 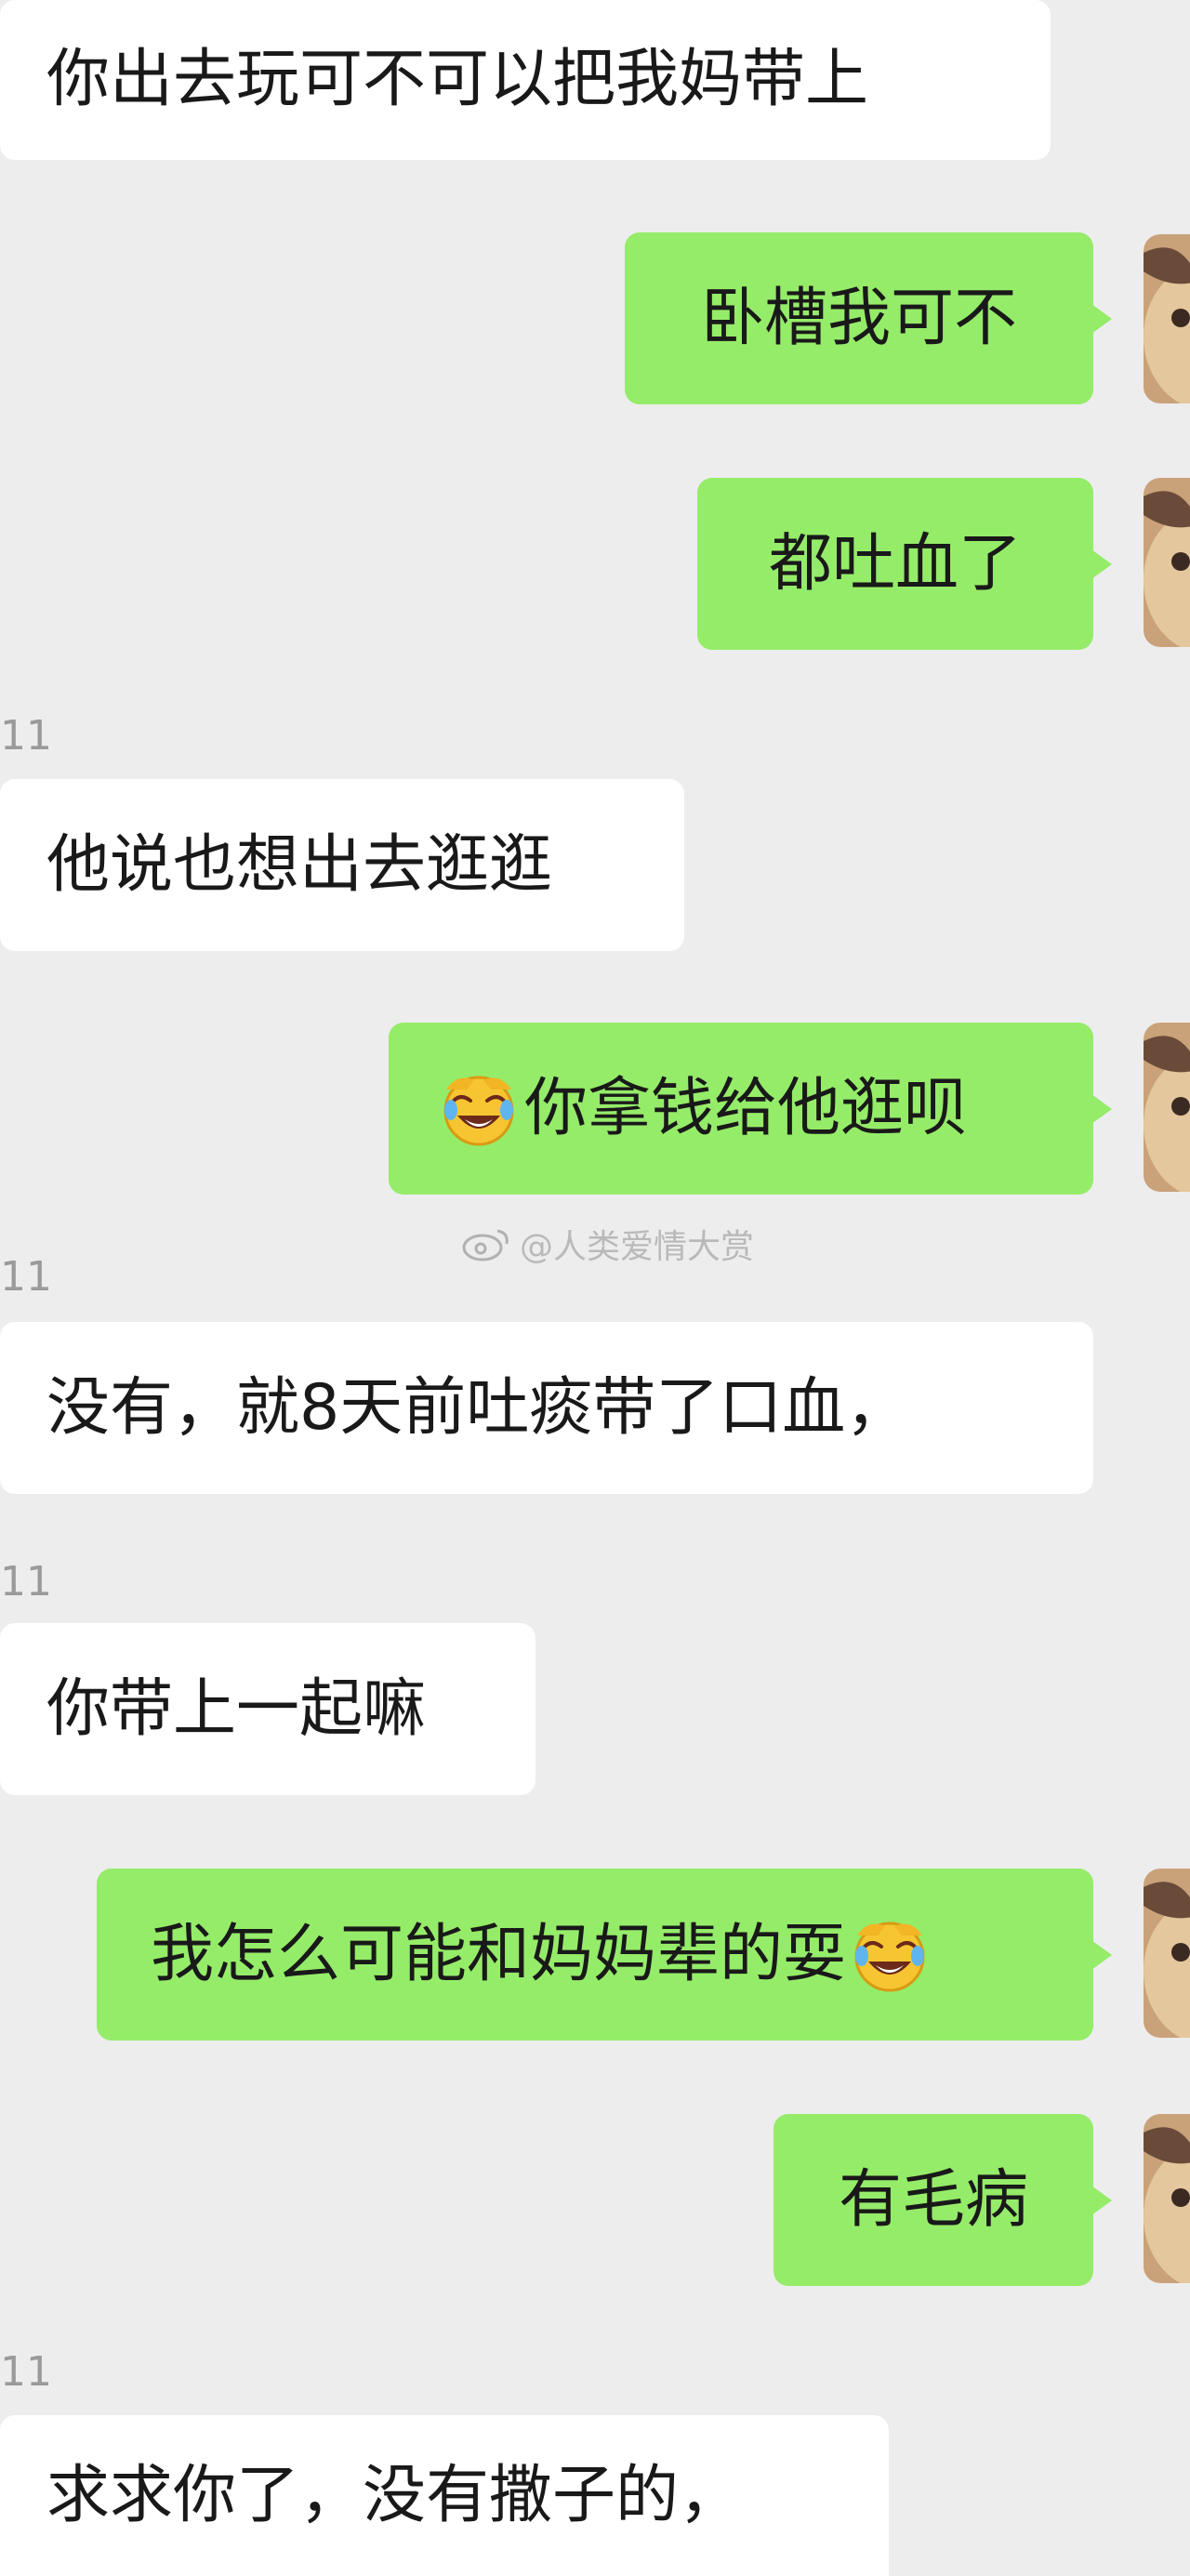 What do you see at coordinates (486, 1243) in the screenshot?
I see `weibo-logo-icon` at bounding box center [486, 1243].